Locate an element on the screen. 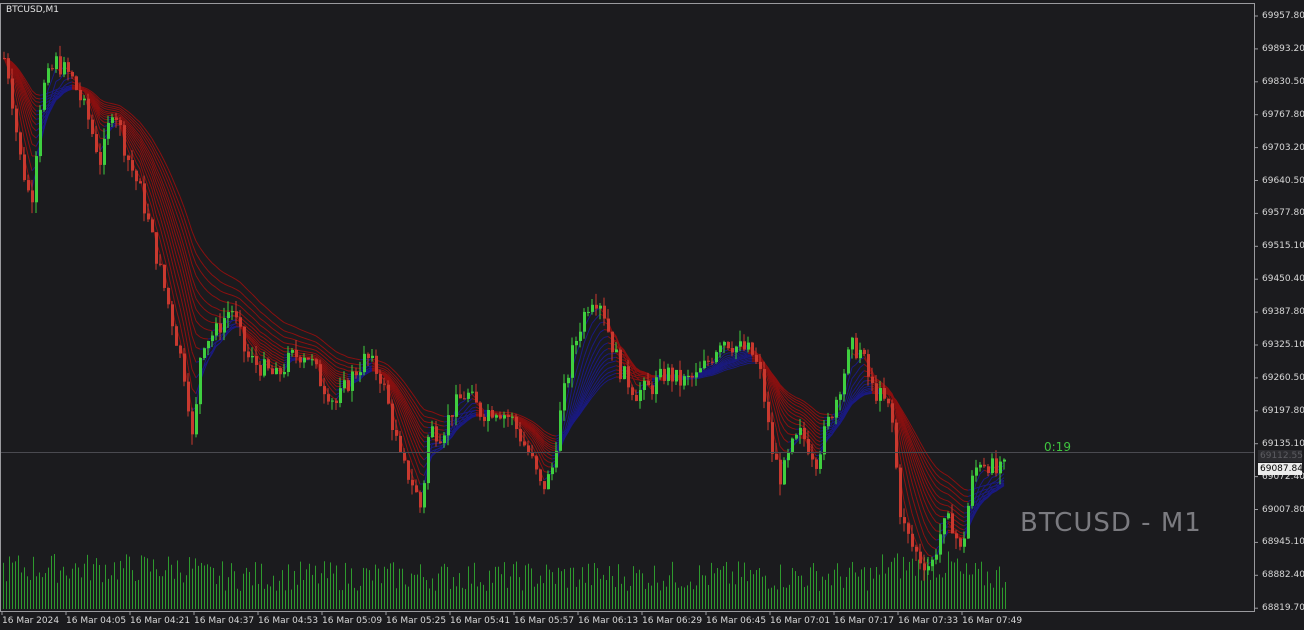  time-axis-label: 16 Mar 04:21 is located at coordinates (160, 621).